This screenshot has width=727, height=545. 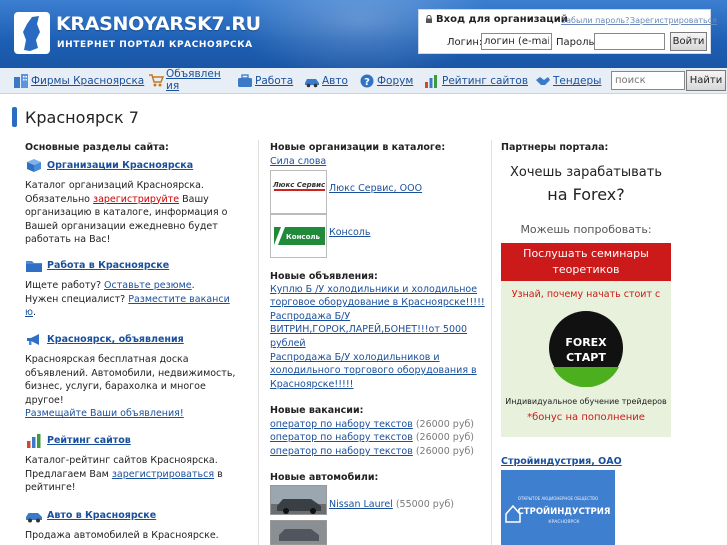 What do you see at coordinates (324, 276) in the screenshot?
I see `new-ads-title: Новые объявления:` at bounding box center [324, 276].